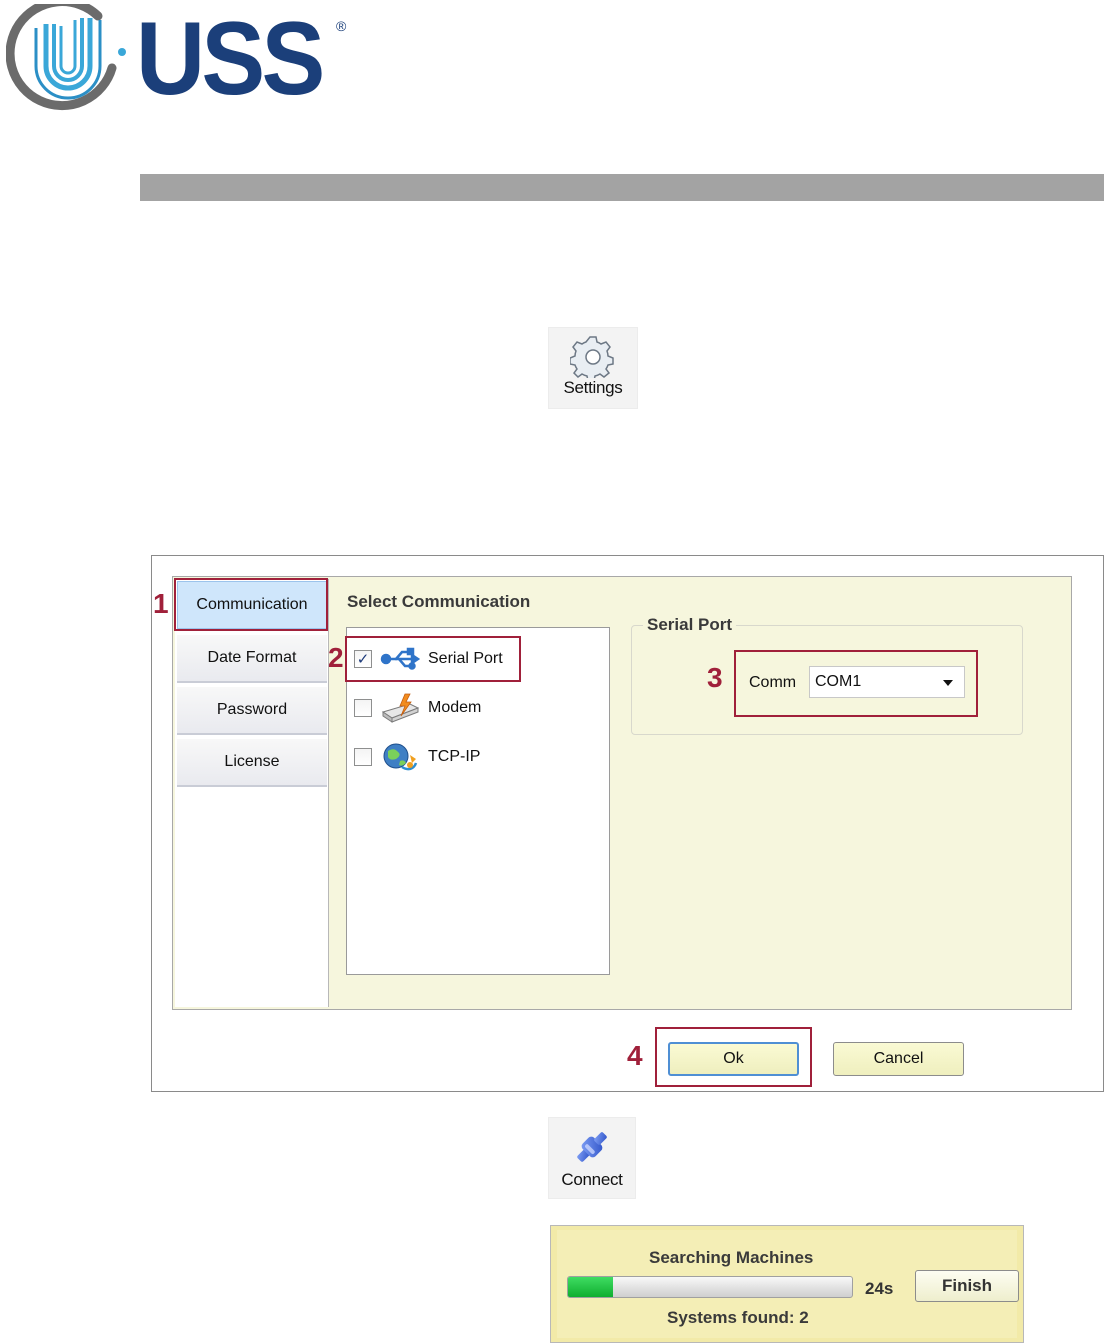 The image size is (1104, 1344). I want to click on cancel-button: Cancel, so click(898, 1059).